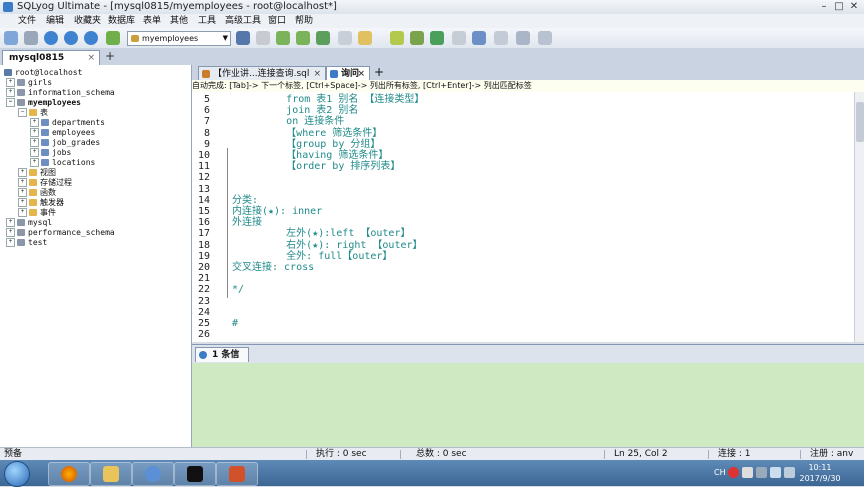 Image resolution: width=864 pixels, height=487 pixels. What do you see at coordinates (45, 183) in the screenshot?
I see `tree-folder-procedures: + 存储过程` at bounding box center [45, 183].